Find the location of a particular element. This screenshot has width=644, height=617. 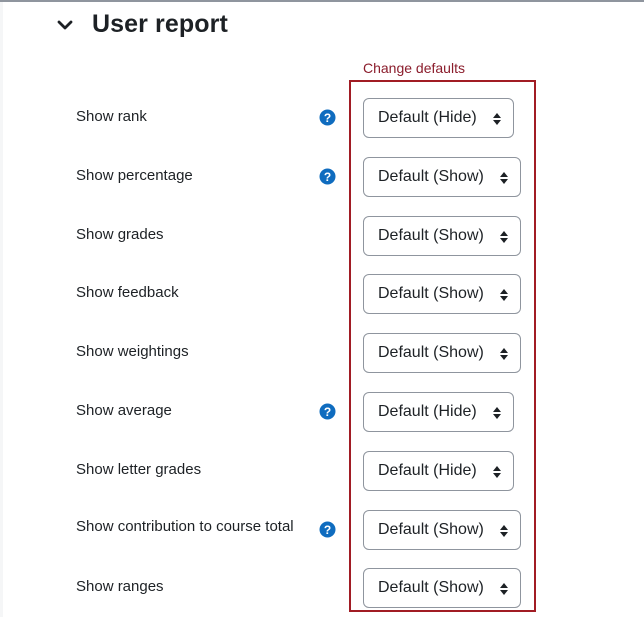

show-percentage-select: Default (Show) is located at coordinates (442, 177).